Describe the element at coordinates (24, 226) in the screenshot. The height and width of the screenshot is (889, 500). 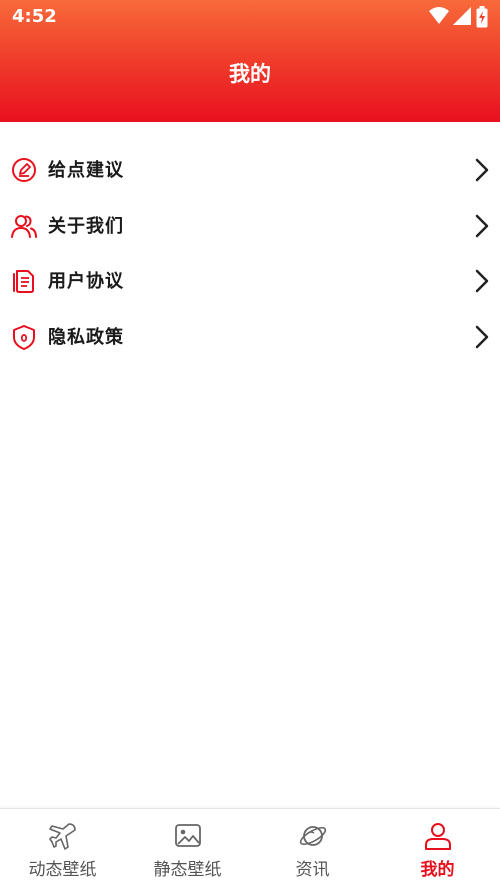
I see `users-icon` at that location.